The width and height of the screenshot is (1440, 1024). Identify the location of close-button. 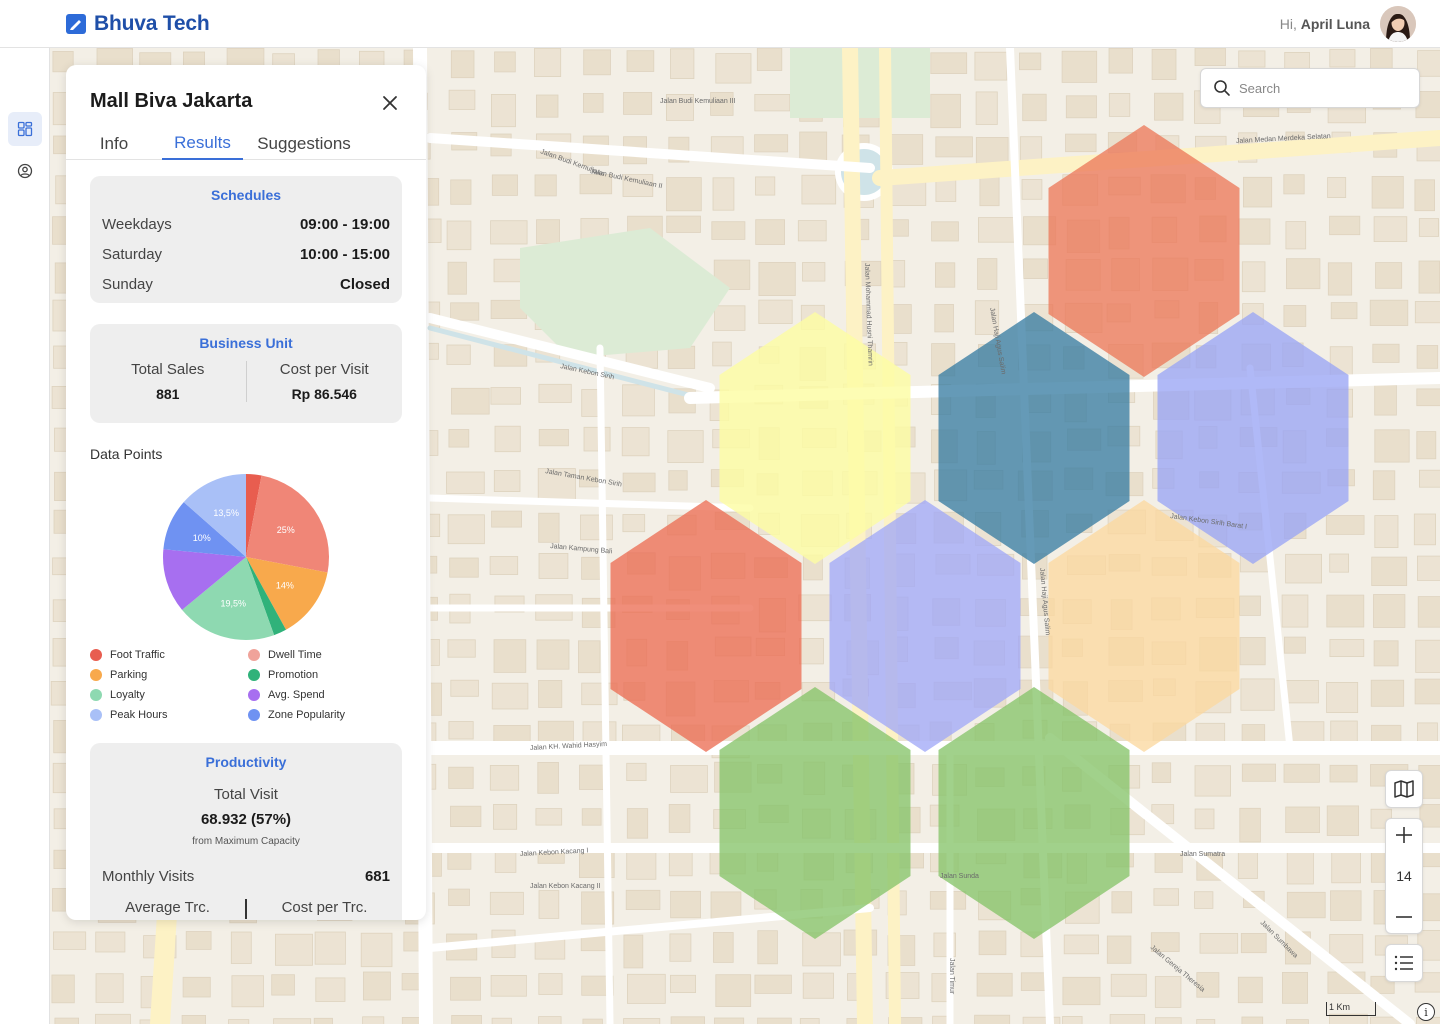
(390, 103).